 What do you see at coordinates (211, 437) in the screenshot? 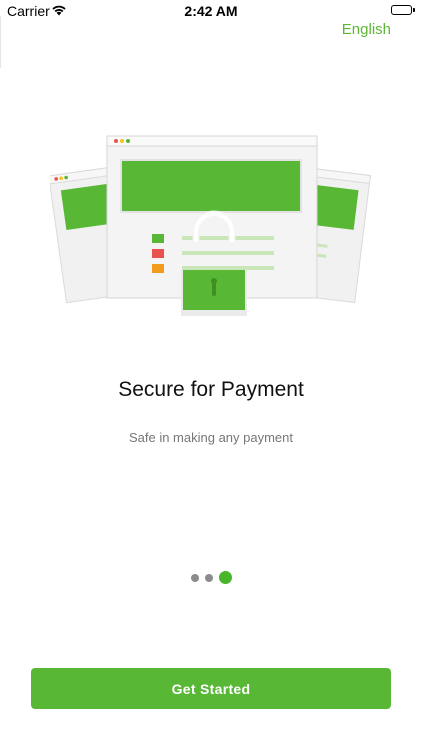
I see `page-subtitle: Safe in making any payment` at bounding box center [211, 437].